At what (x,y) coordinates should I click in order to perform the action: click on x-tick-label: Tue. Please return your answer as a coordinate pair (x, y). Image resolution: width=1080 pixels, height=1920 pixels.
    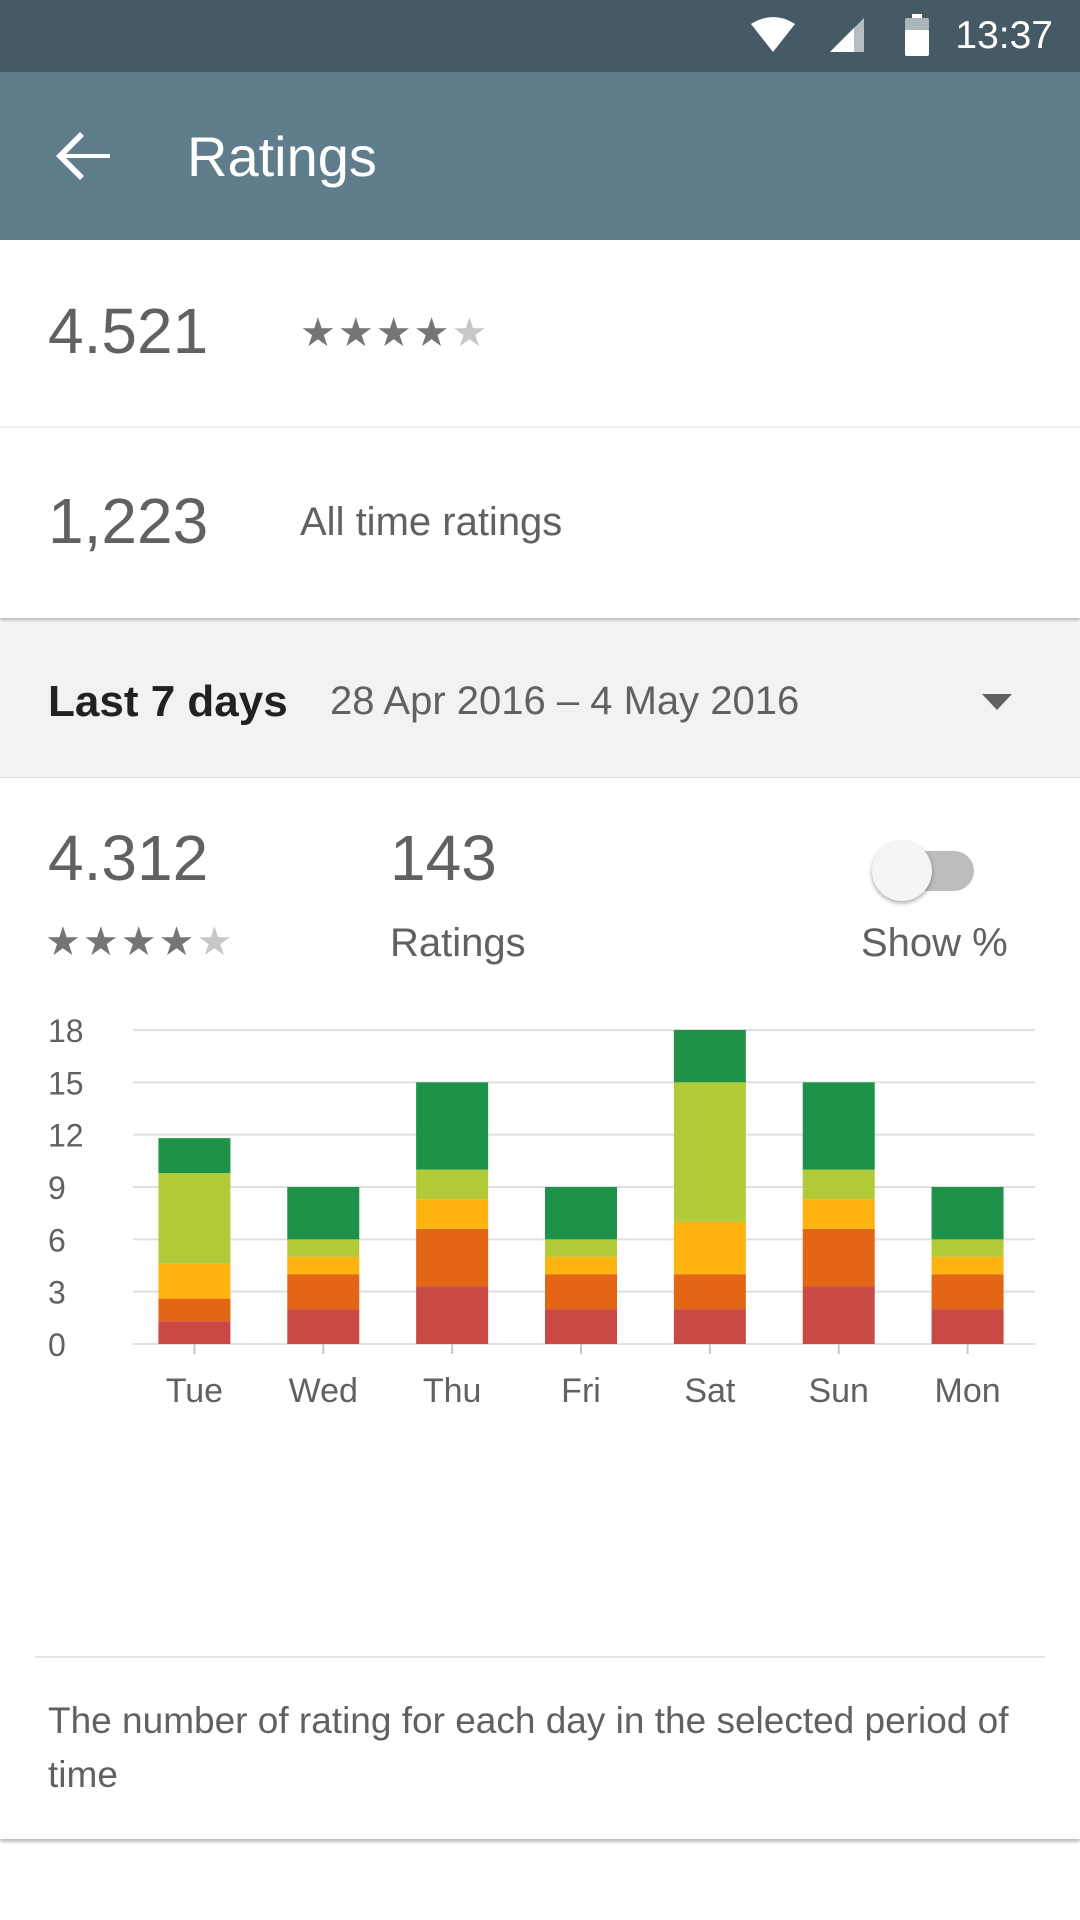
    Looking at the image, I should click on (194, 1391).